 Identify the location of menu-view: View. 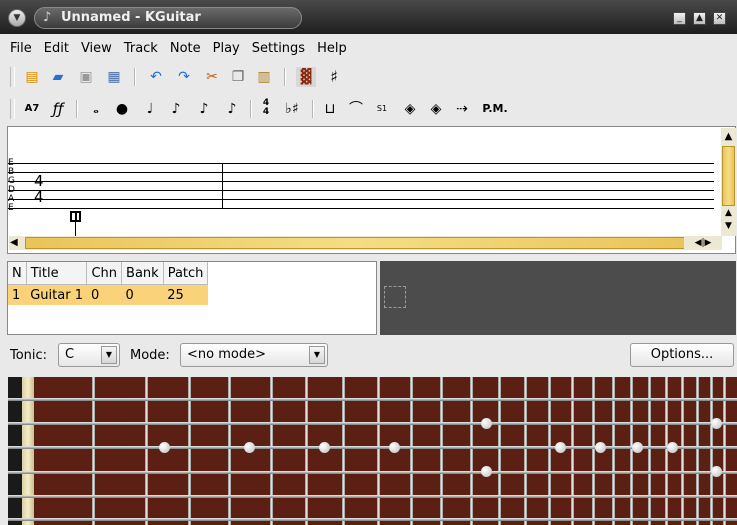
(96, 49).